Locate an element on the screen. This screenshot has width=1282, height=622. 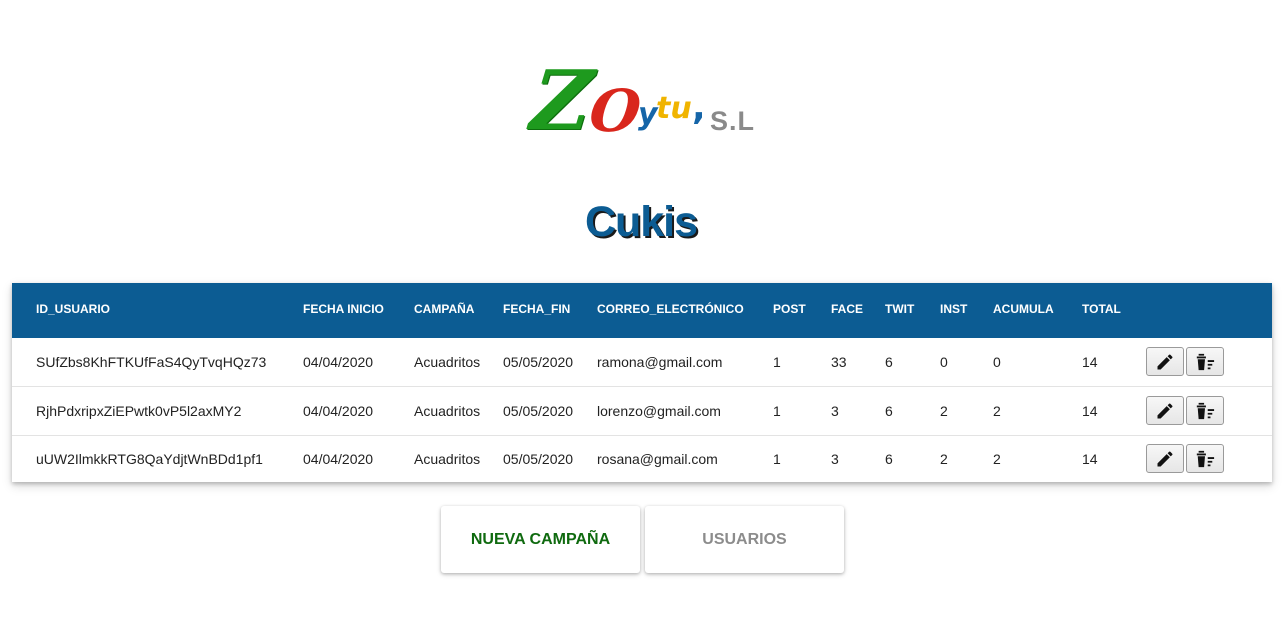
cell-id-usuario: SUfZbs8KhFTKUfFaS4QyTvqHQz73 is located at coordinates (151, 362).